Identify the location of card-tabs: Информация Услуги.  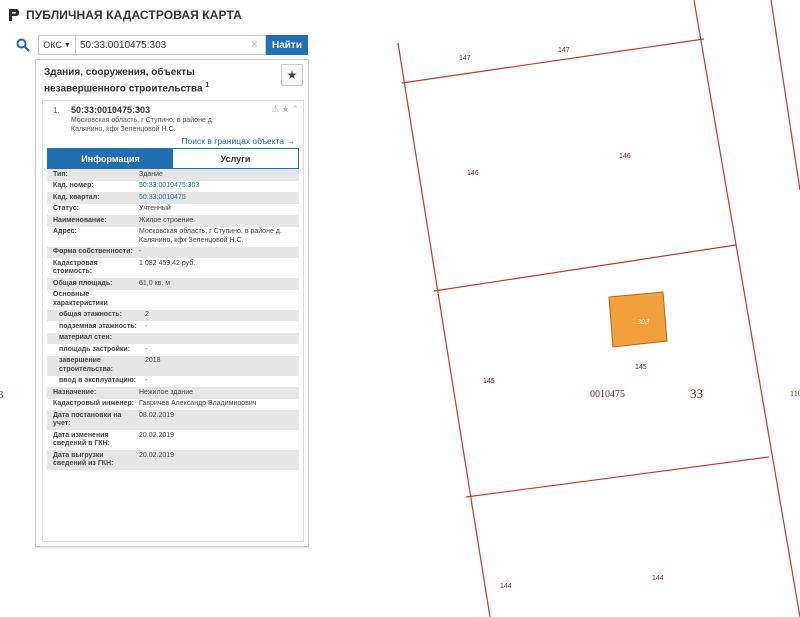
(173, 158).